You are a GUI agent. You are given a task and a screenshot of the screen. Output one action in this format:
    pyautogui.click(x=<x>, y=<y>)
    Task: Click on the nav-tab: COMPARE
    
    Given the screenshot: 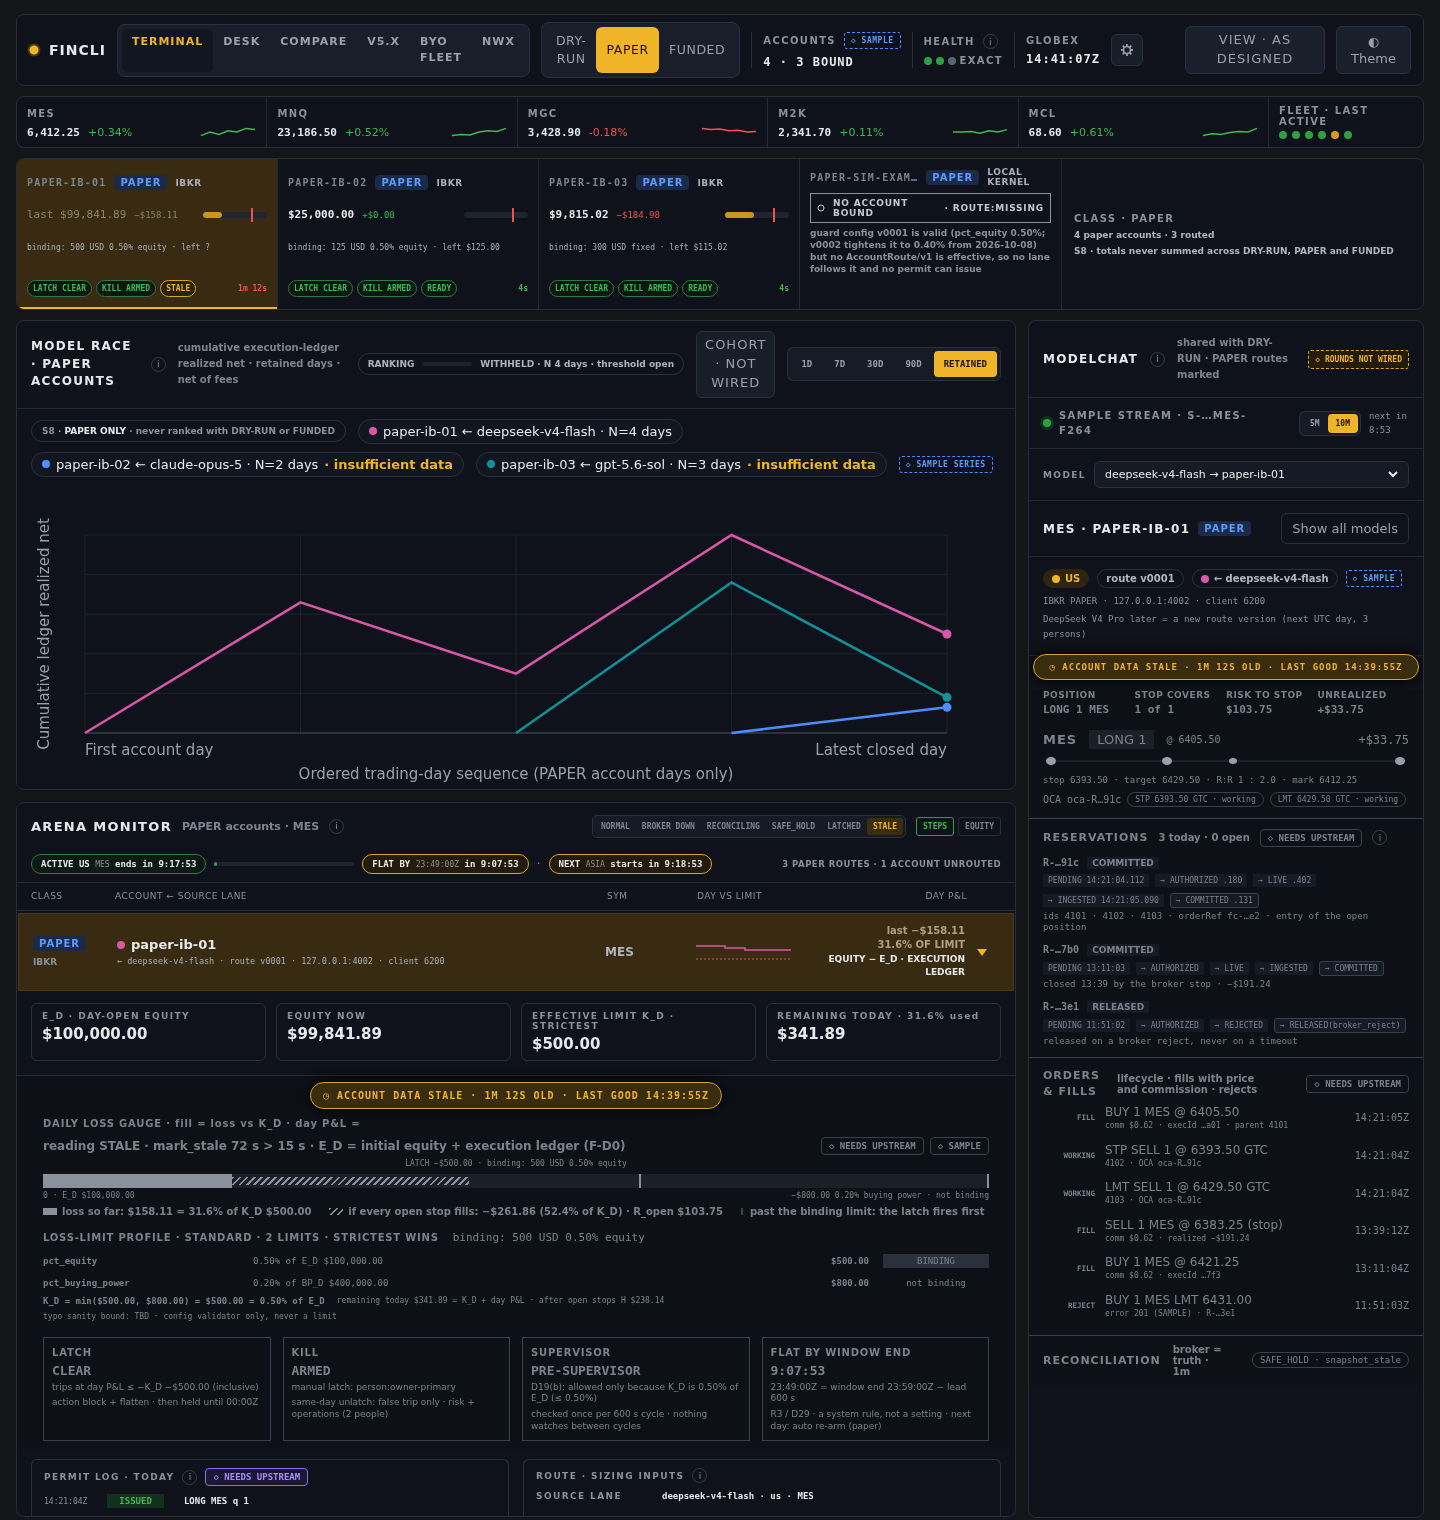 What is the action you would take?
    pyautogui.click(x=314, y=50)
    